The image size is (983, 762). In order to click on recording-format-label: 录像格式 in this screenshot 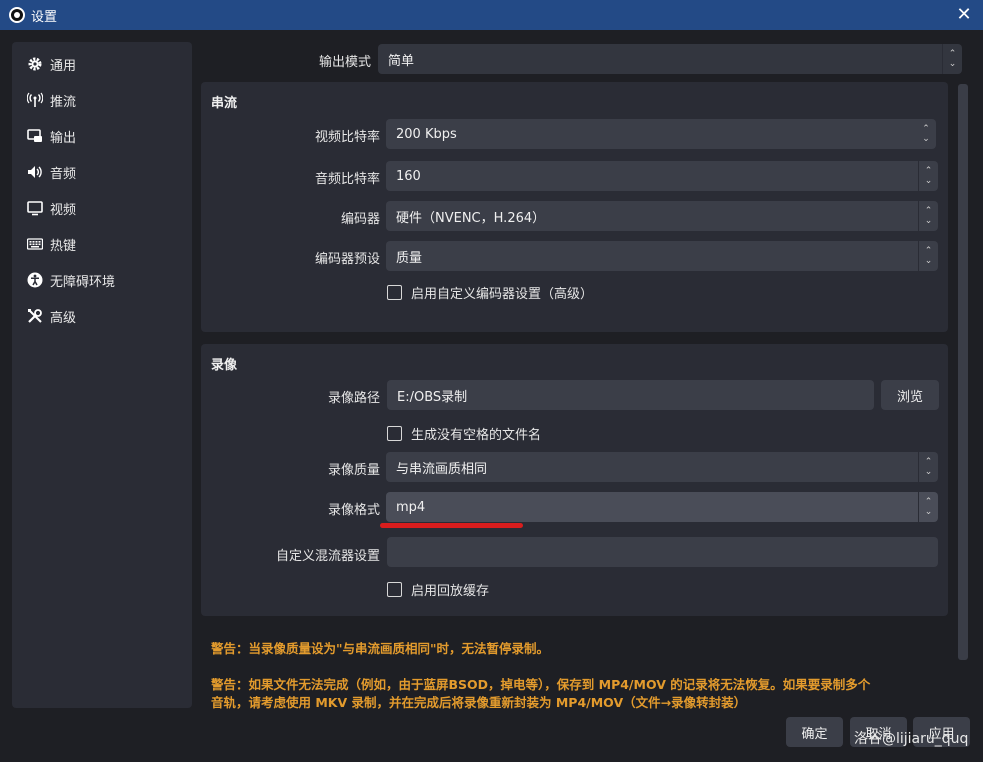, I will do `click(353, 510)`.